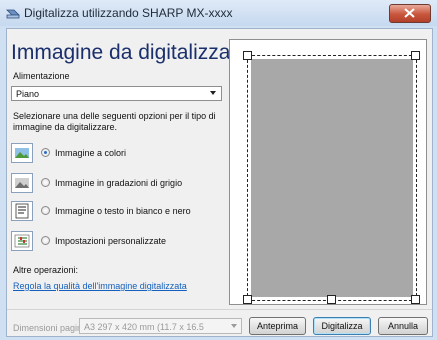 Image resolution: width=437 pixels, height=340 pixels. What do you see at coordinates (41, 76) in the screenshot?
I see `feed-label: Alimentazione` at bounding box center [41, 76].